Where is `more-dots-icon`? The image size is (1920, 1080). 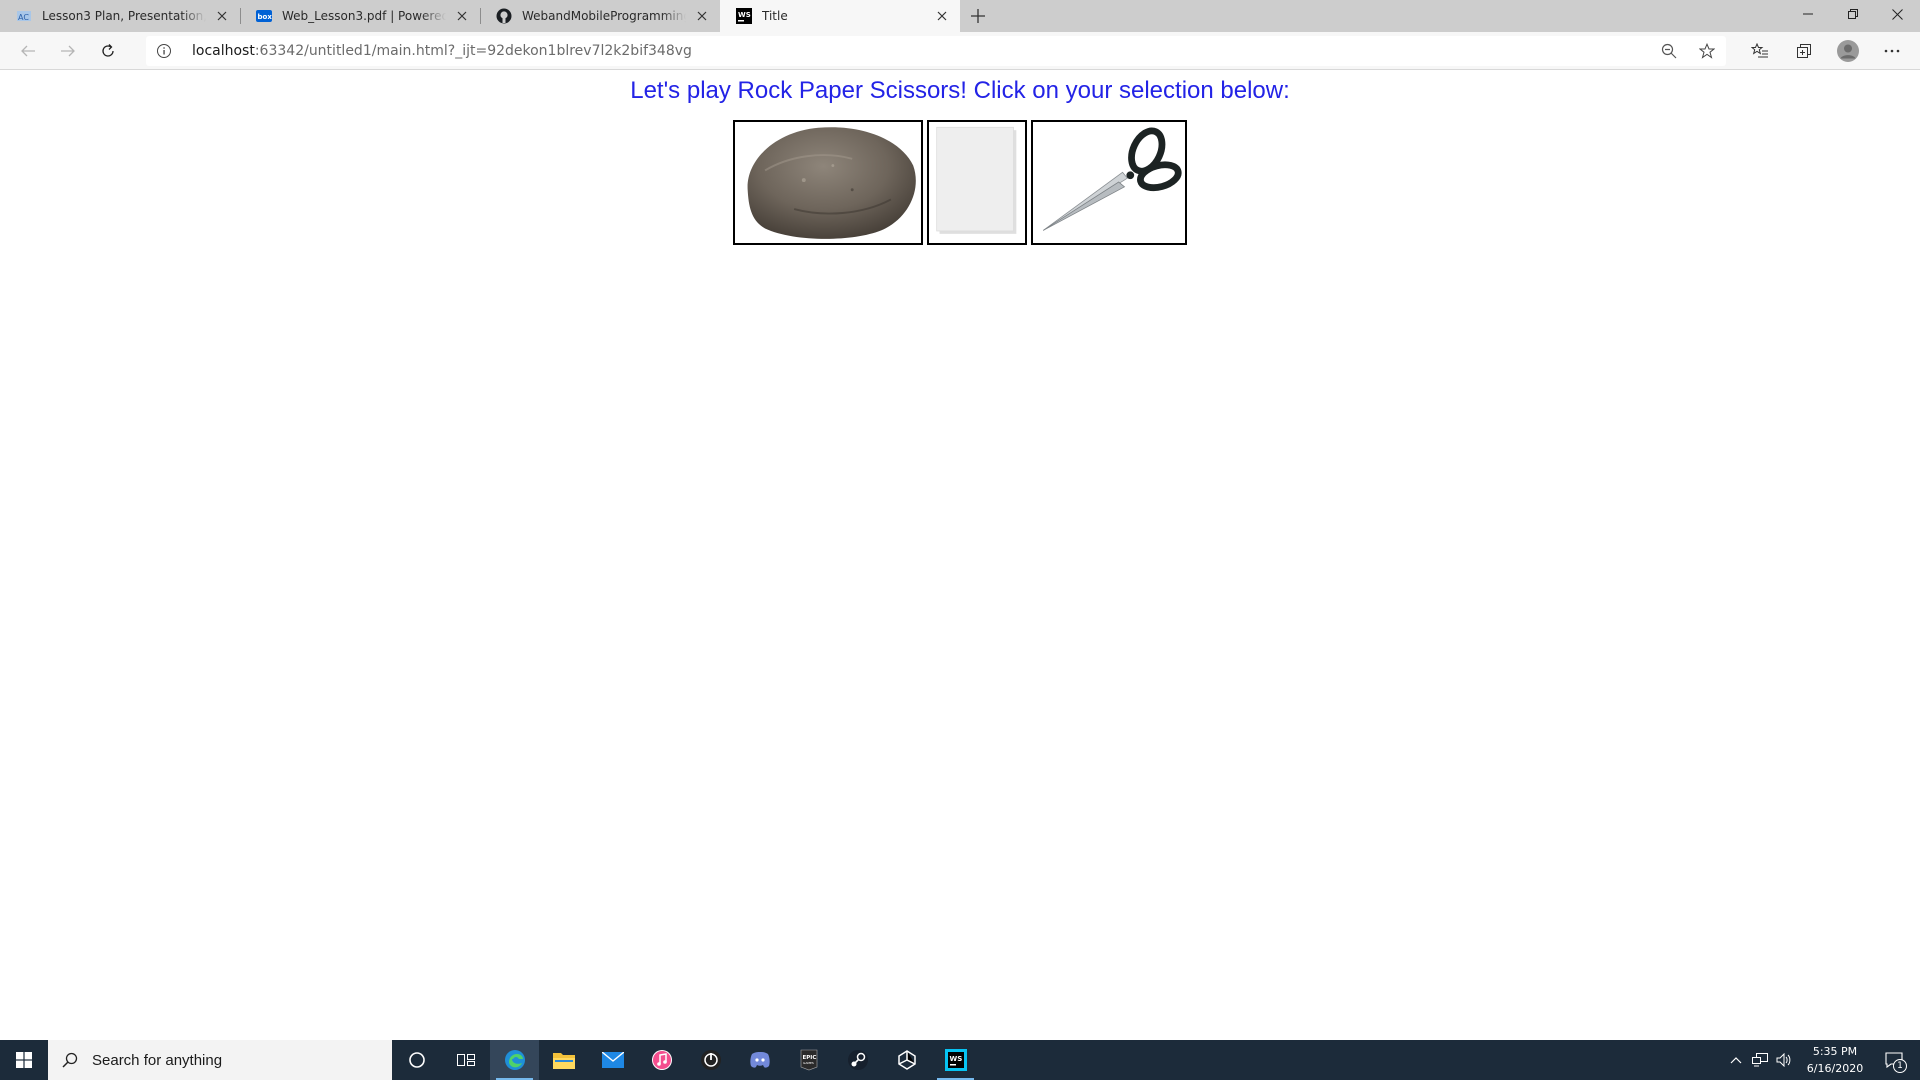
more-dots-icon is located at coordinates (1892, 51).